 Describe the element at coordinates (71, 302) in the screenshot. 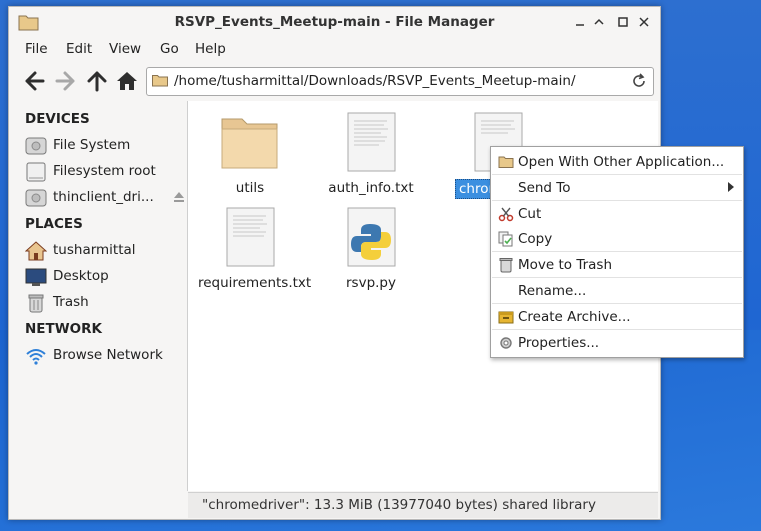

I see `sidebar-item-label: Trash` at that location.